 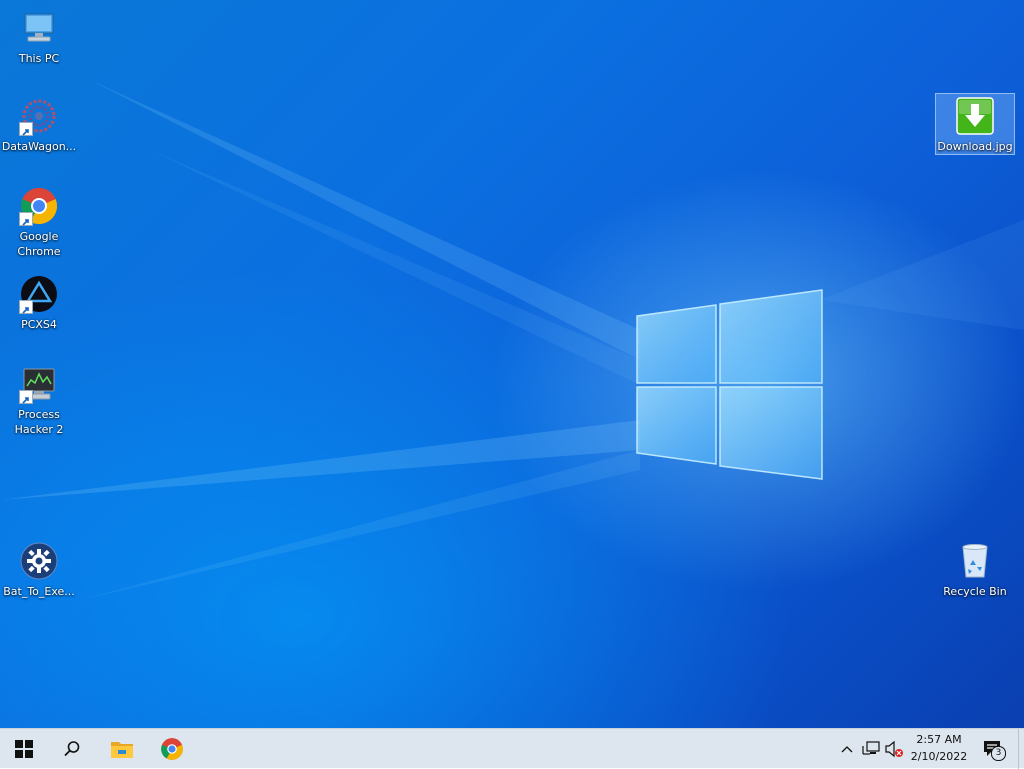 I want to click on show-hidden-icons-button, so click(x=847, y=749).